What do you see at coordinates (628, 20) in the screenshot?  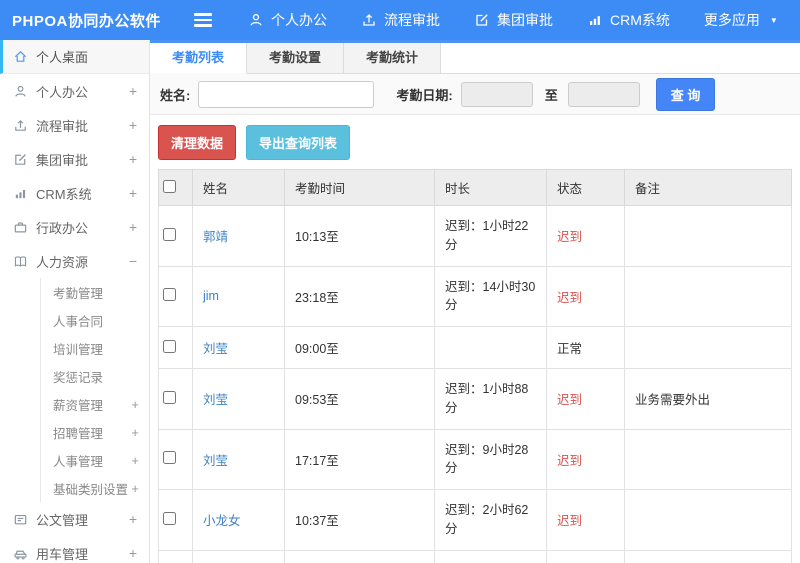 I see `topbar-nav-item: CRM系统` at bounding box center [628, 20].